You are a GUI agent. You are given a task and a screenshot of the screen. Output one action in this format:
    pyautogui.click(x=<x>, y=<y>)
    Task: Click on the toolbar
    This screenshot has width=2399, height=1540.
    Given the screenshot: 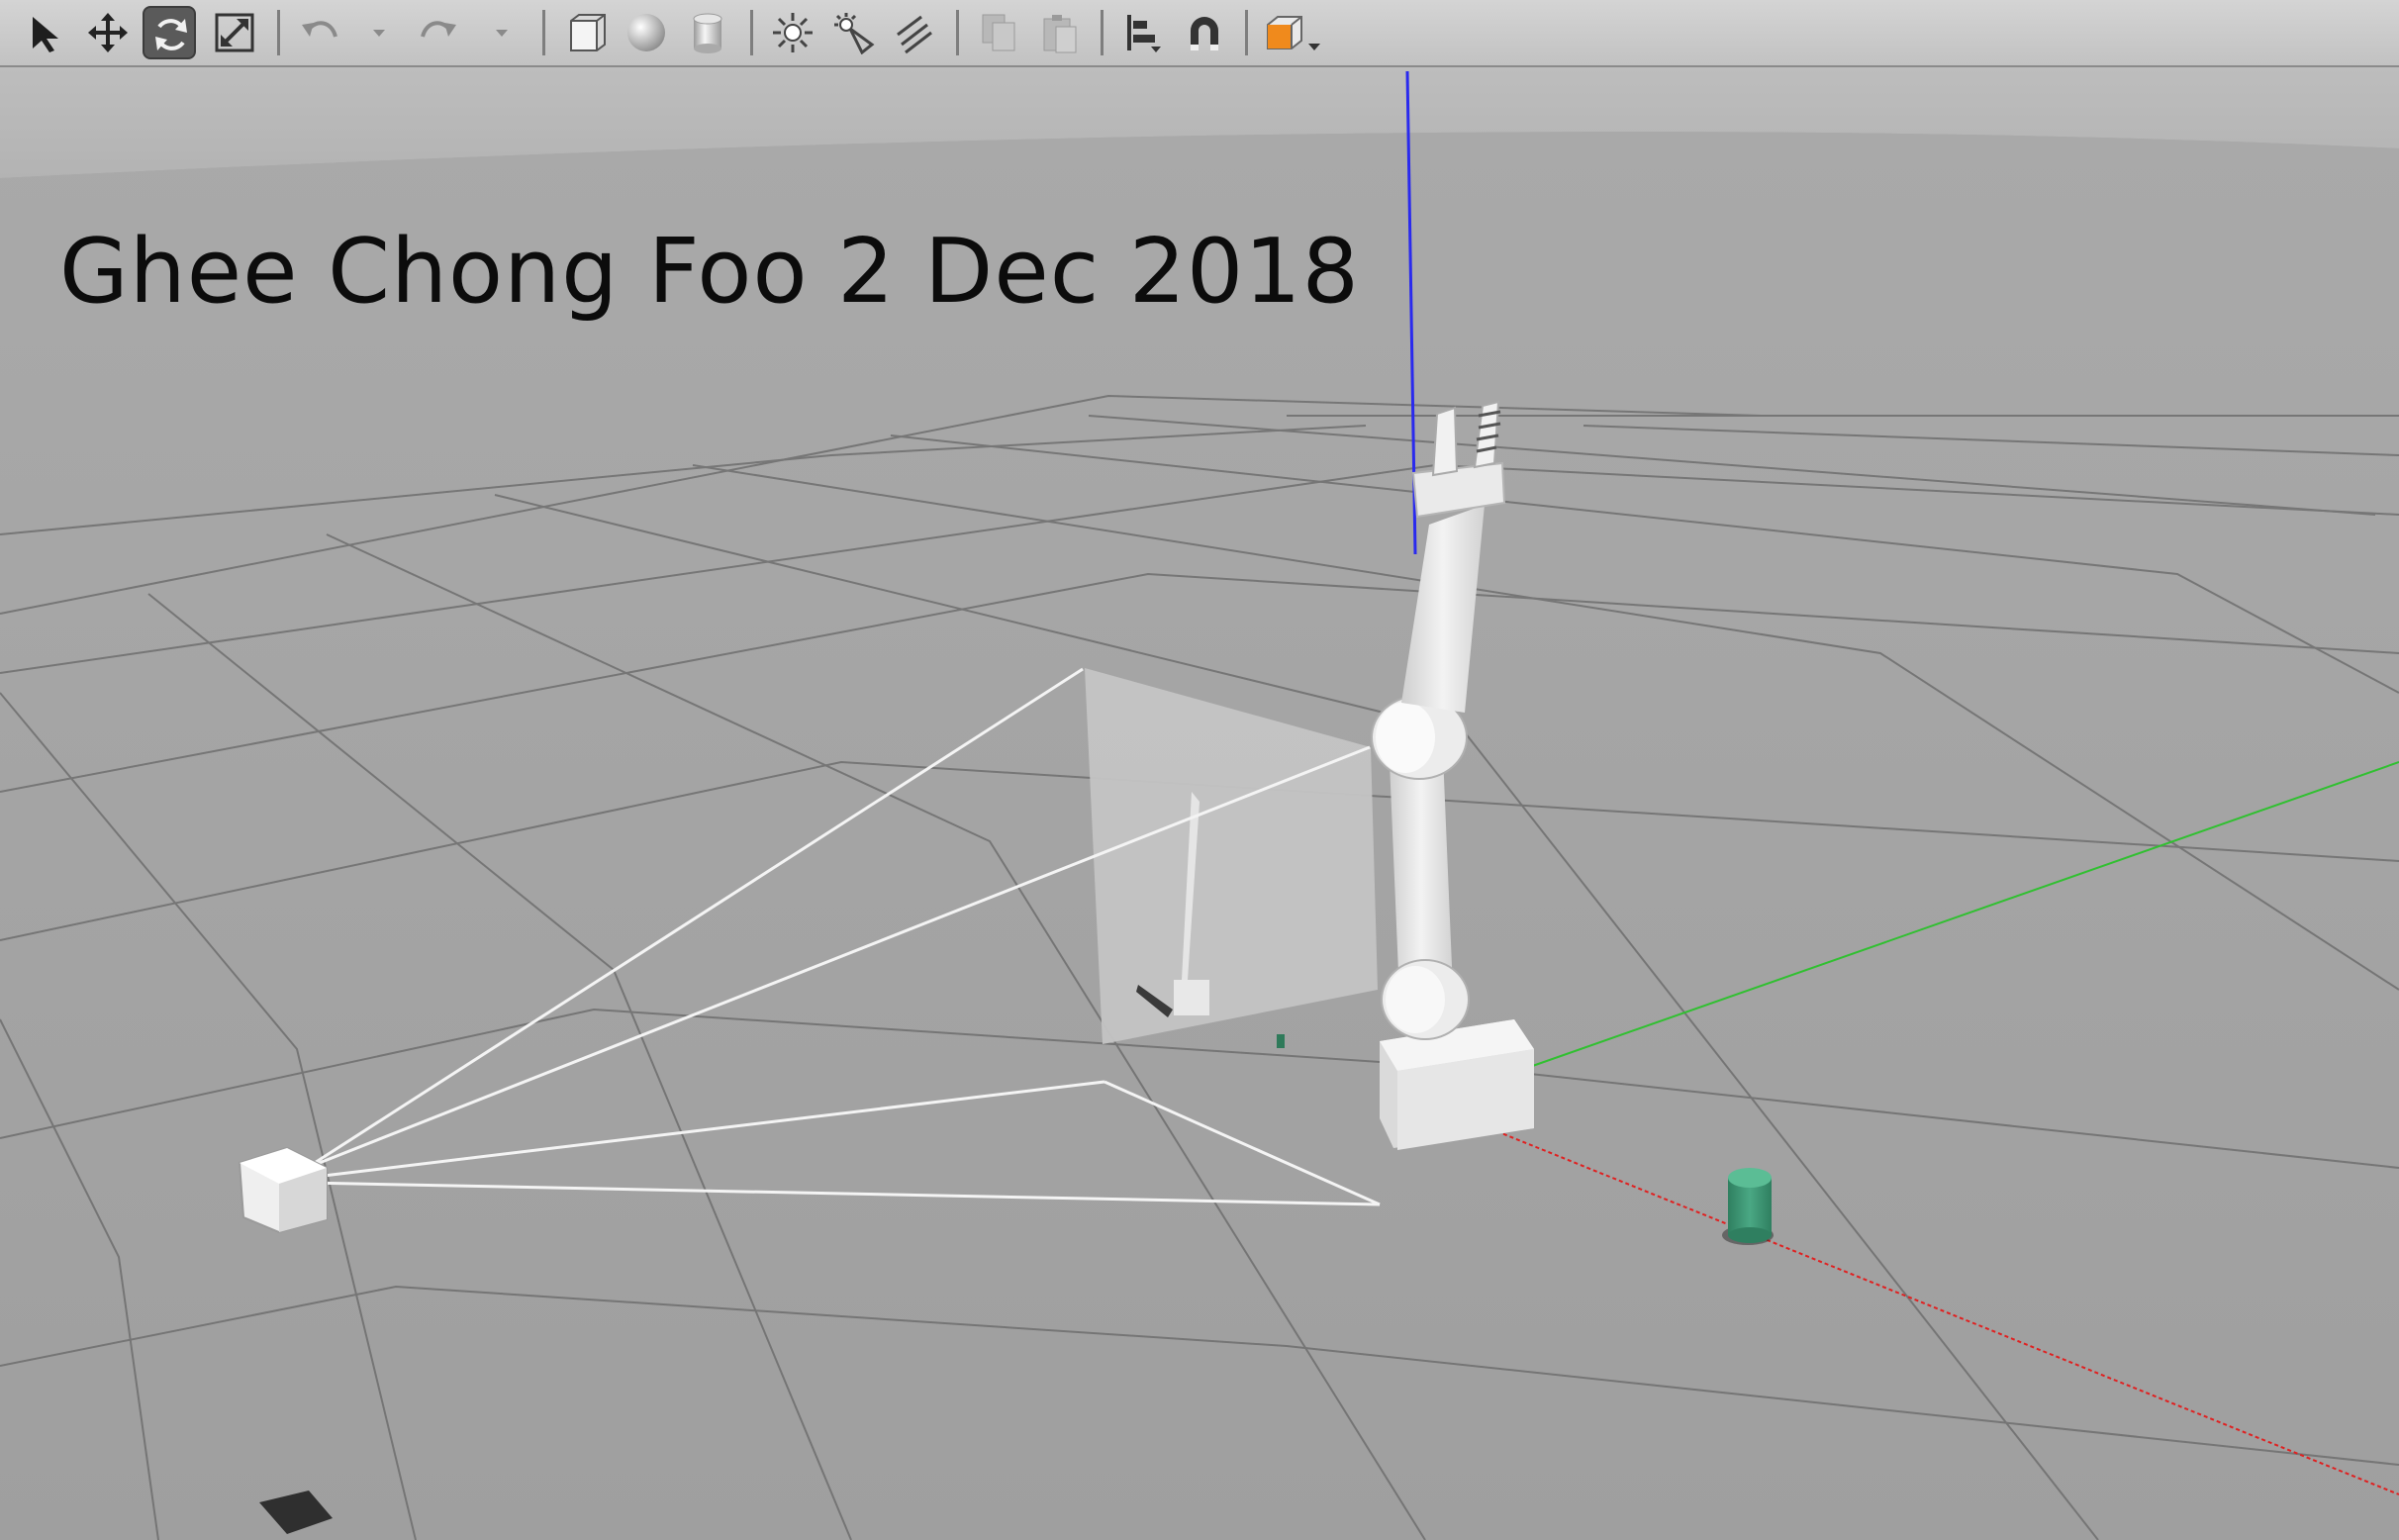 What is the action you would take?
    pyautogui.click(x=1199, y=33)
    